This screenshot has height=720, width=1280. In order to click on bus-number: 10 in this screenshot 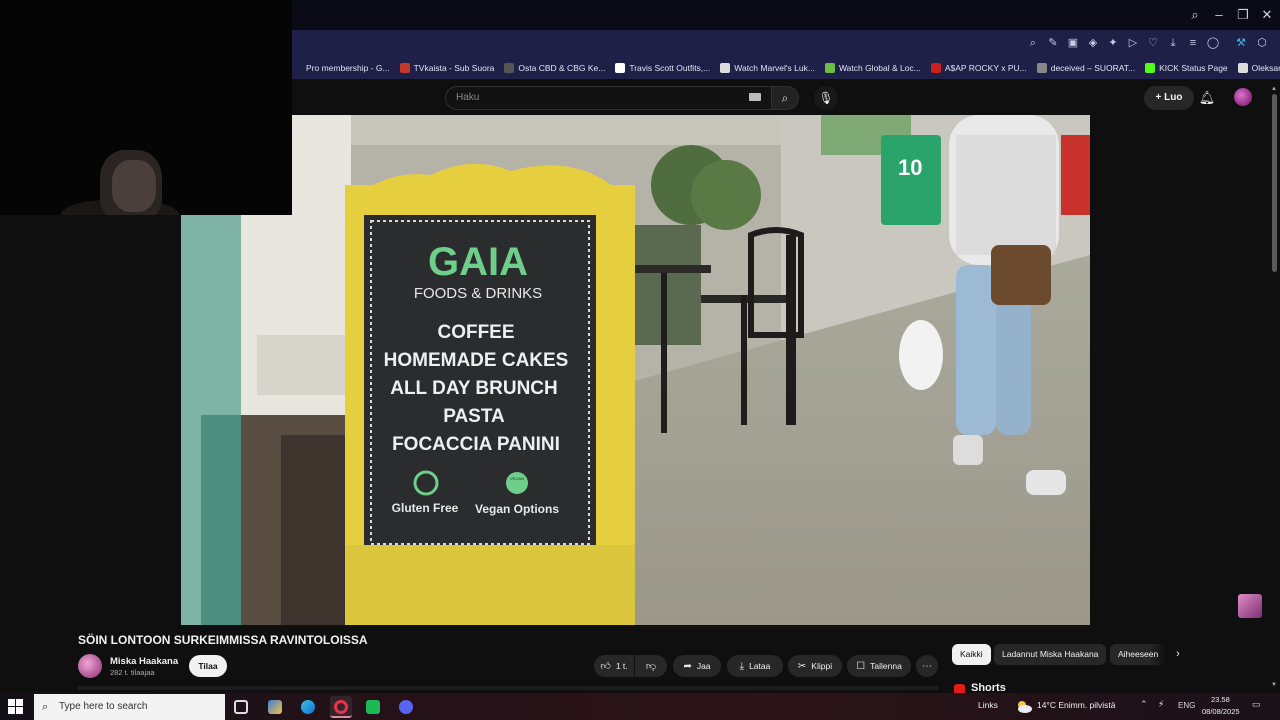, I will do `click(910, 167)`.